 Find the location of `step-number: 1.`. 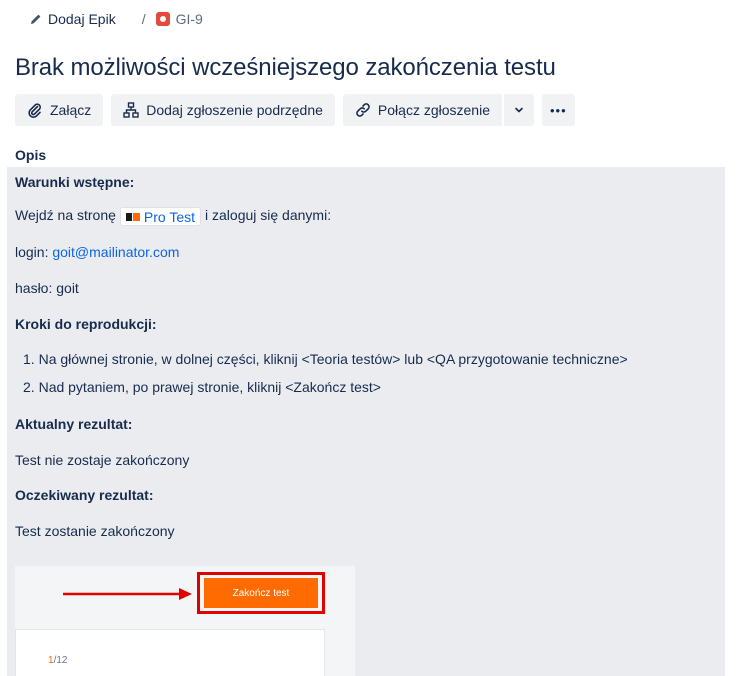

step-number: 1. is located at coordinates (29, 359).